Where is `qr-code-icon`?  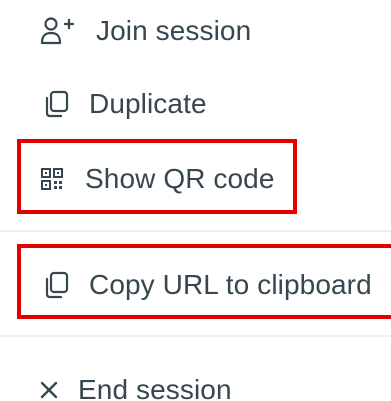 qr-code-icon is located at coordinates (52, 179).